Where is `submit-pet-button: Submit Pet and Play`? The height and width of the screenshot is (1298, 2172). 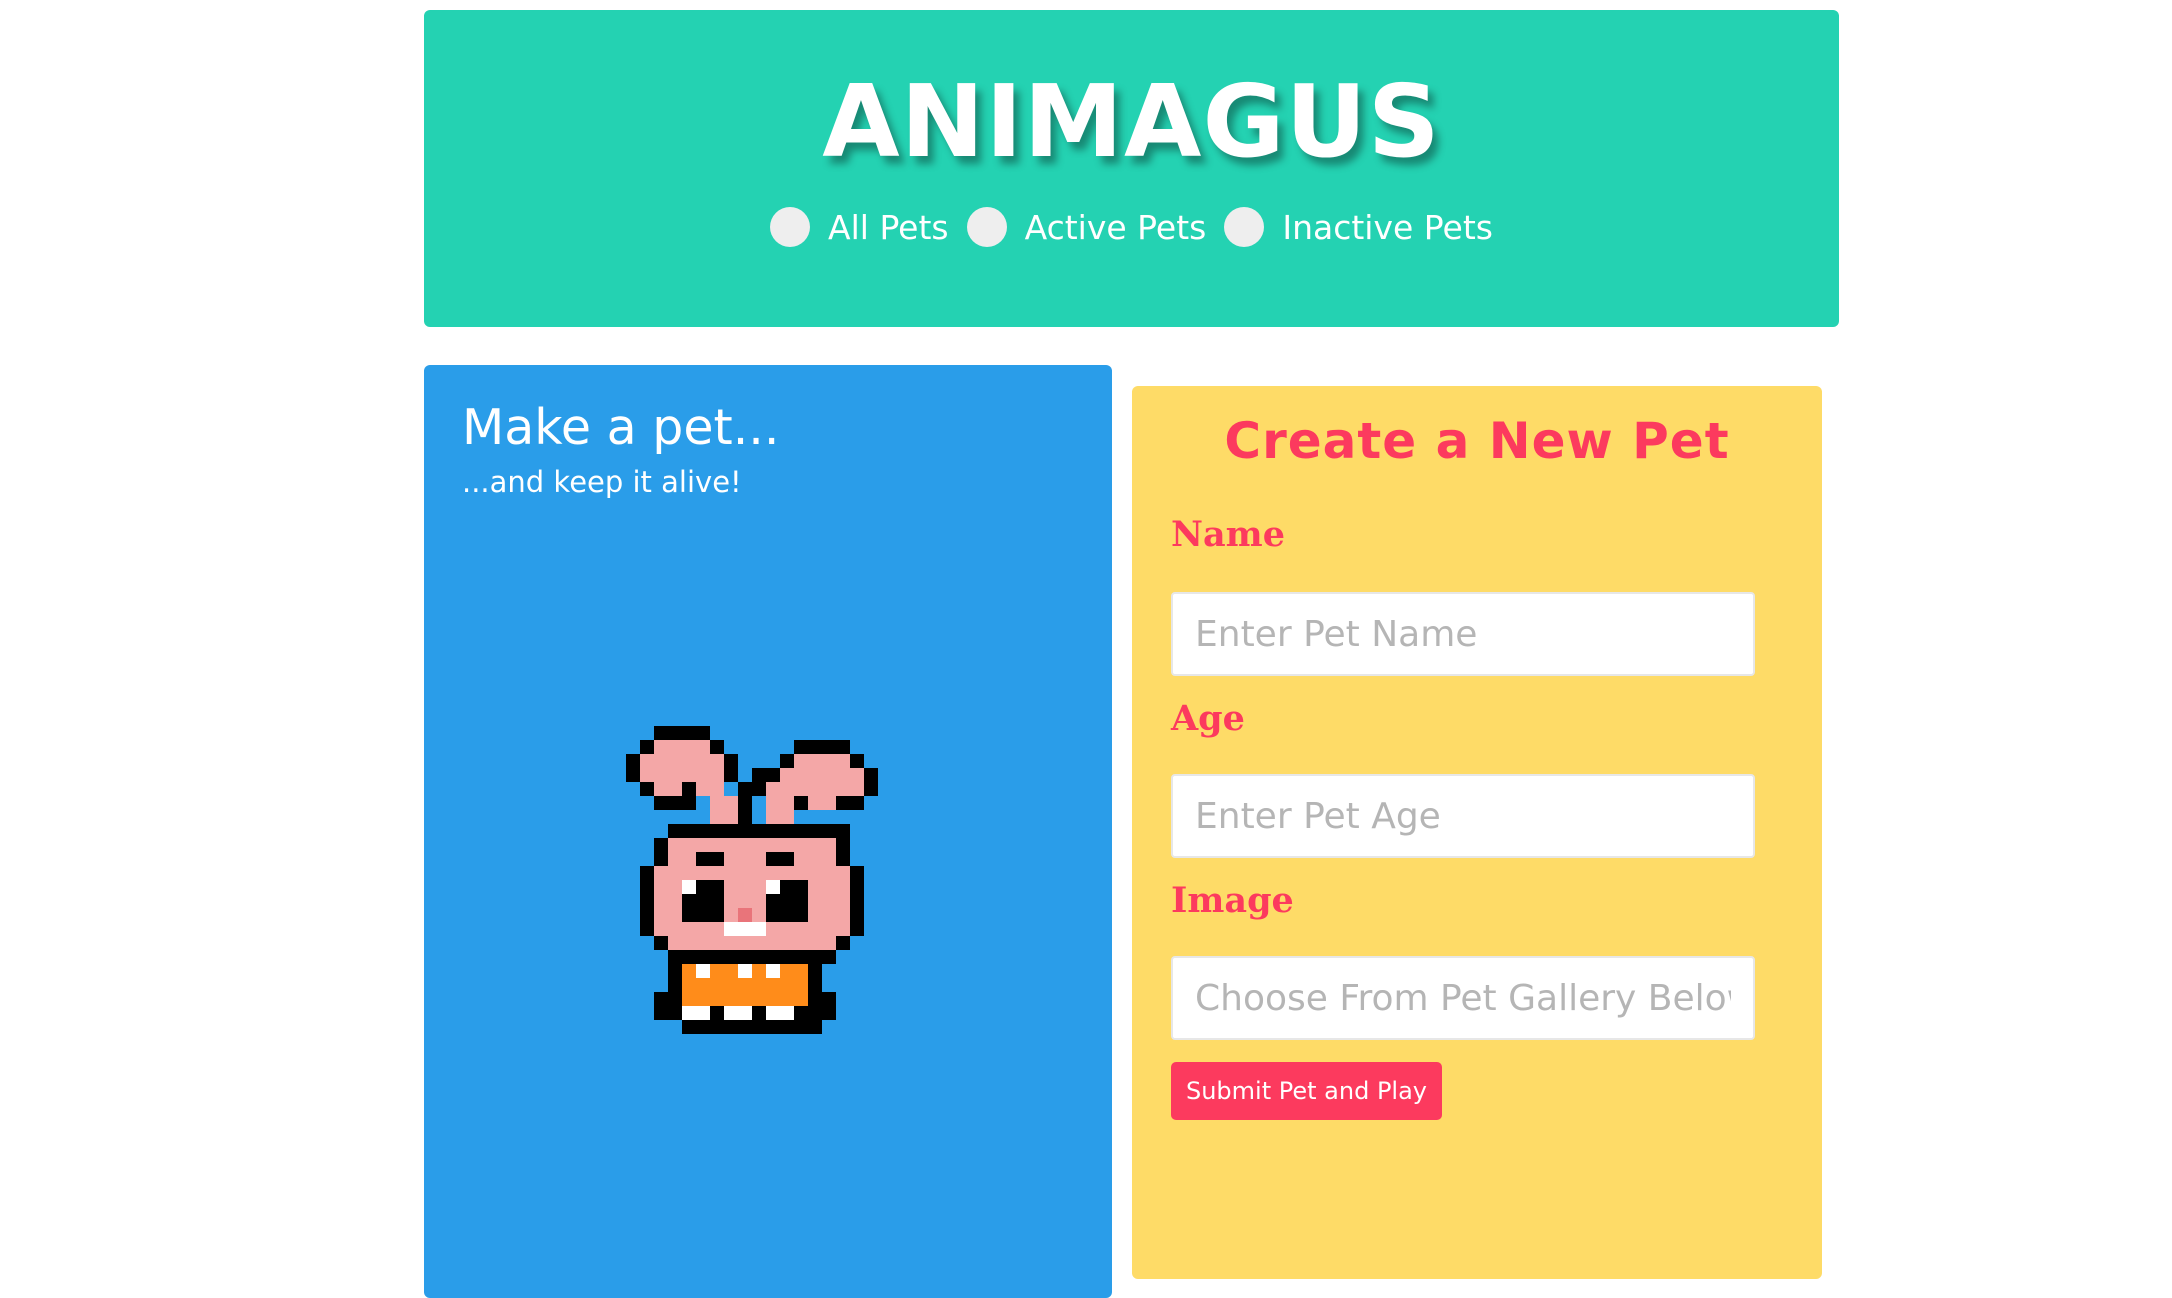
submit-pet-button: Submit Pet and Play is located at coordinates (1306, 1091).